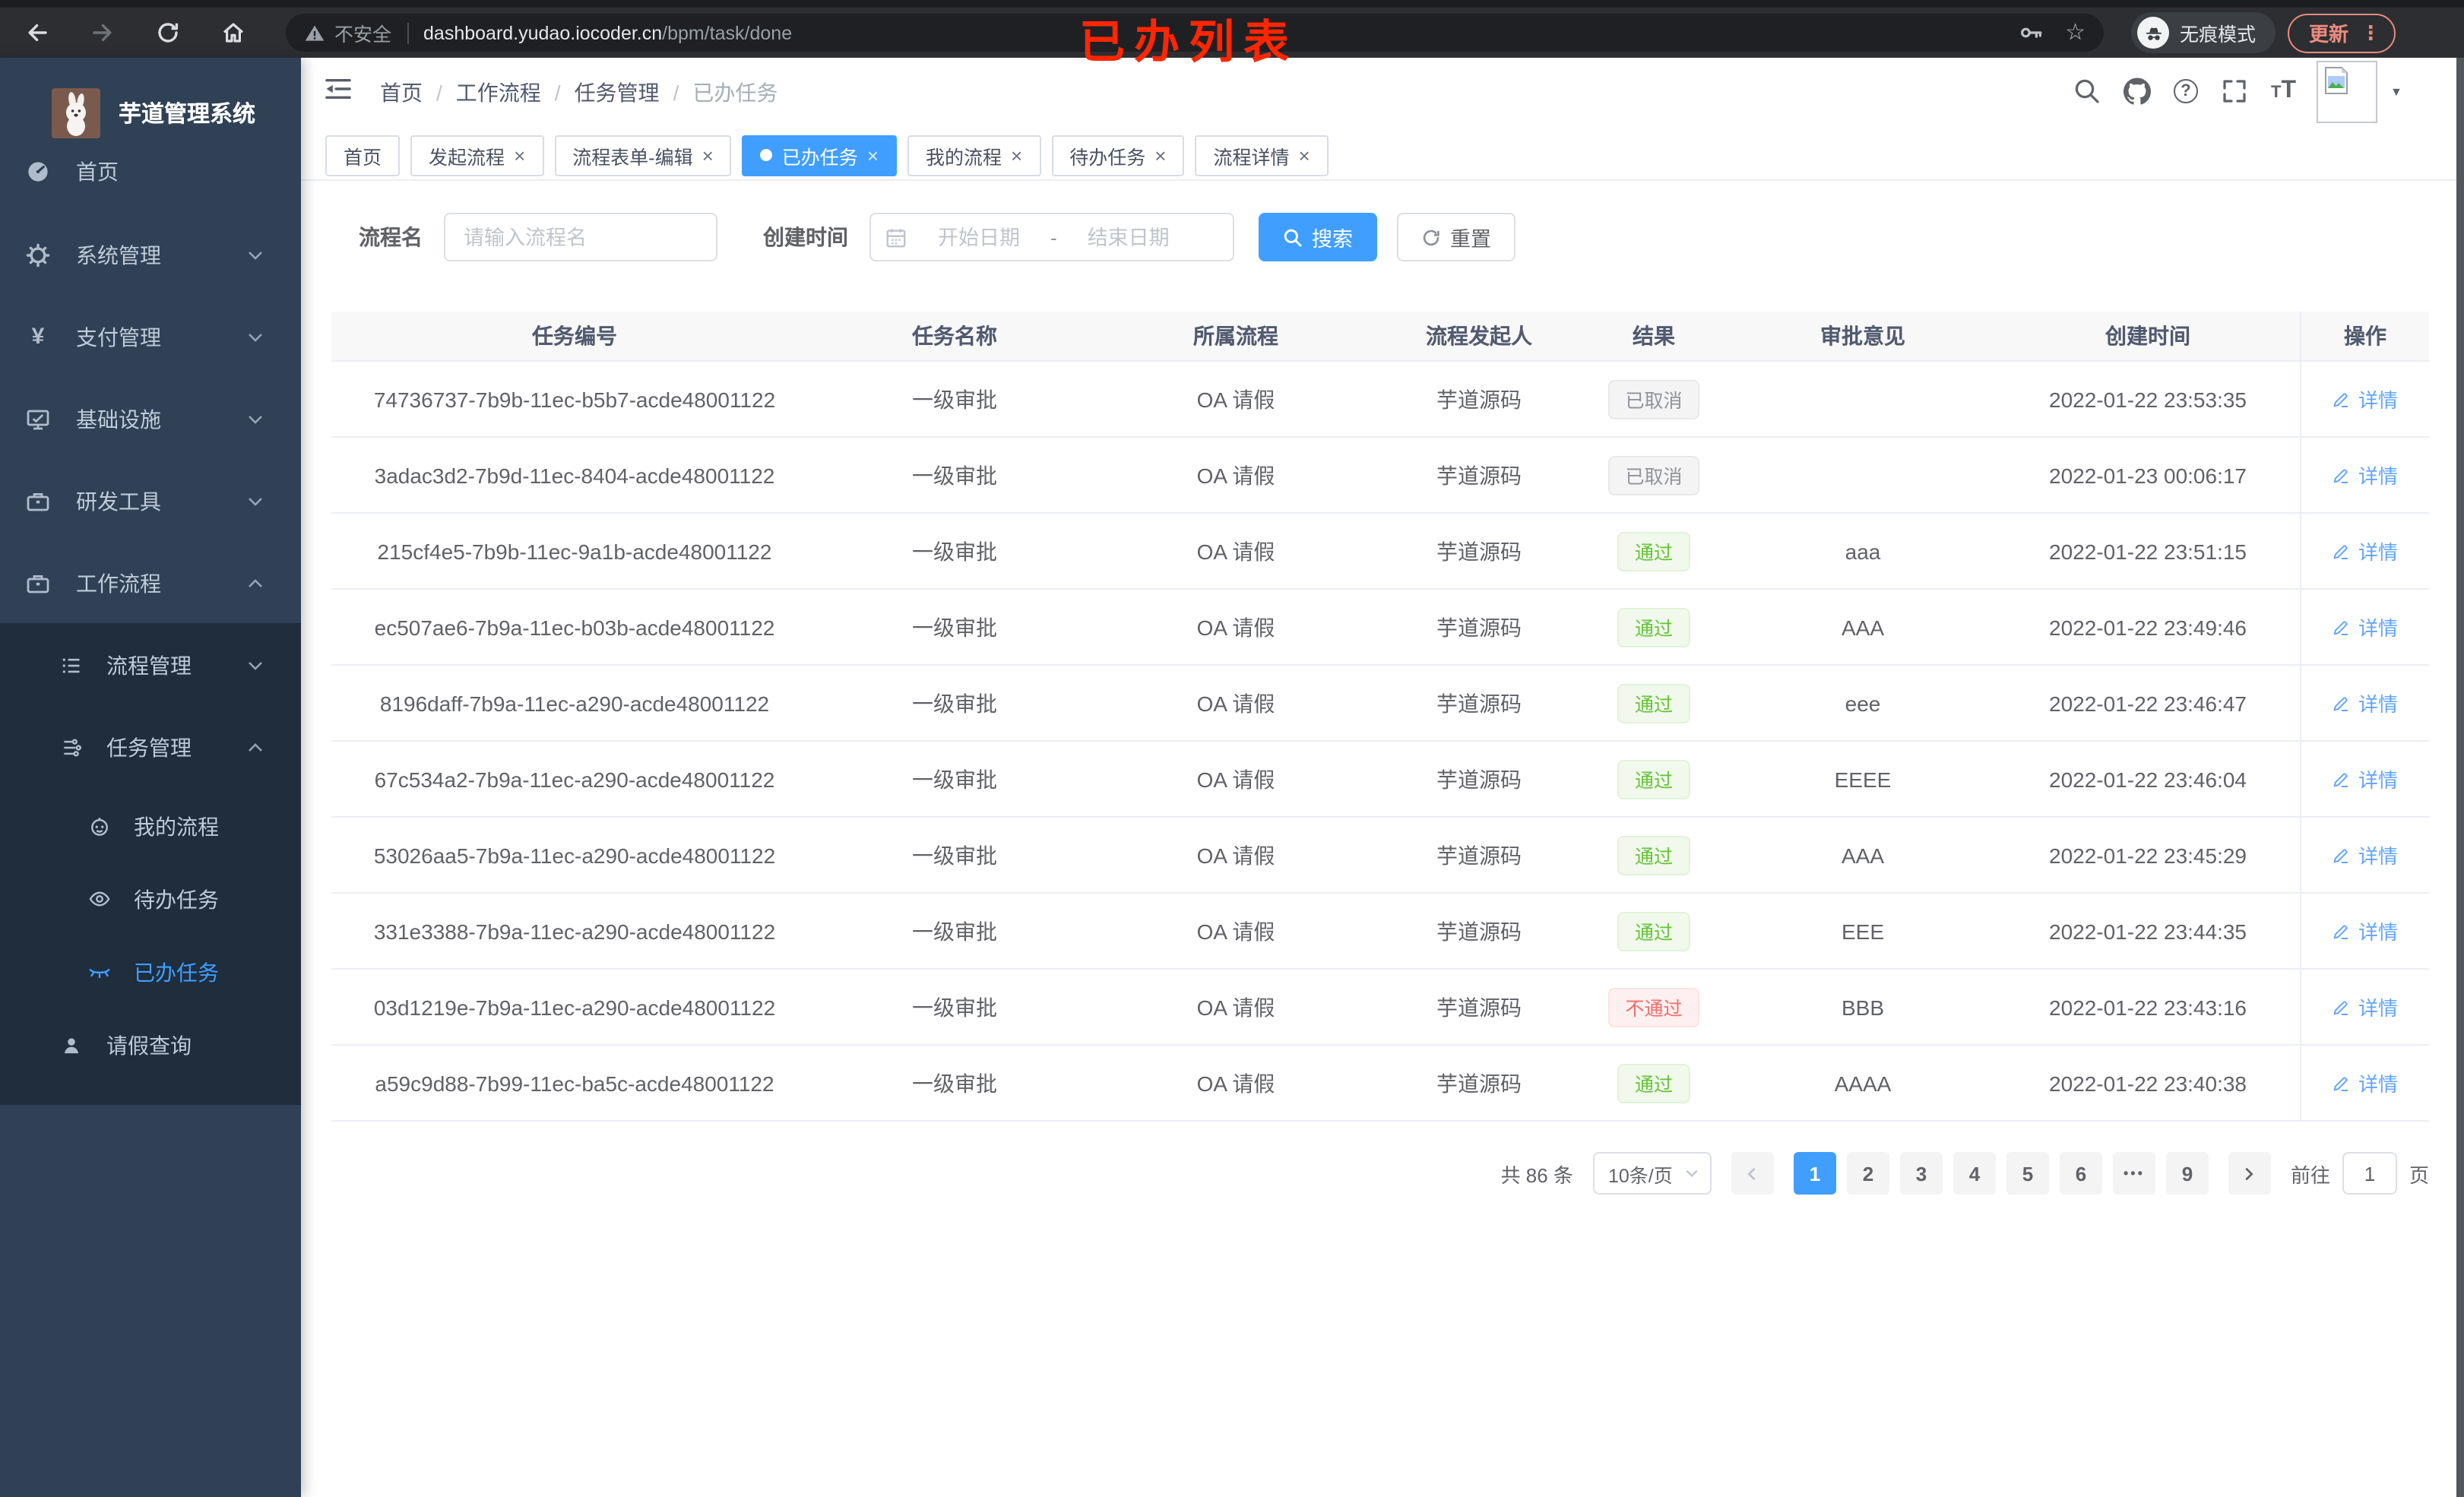  Describe the element at coordinates (979, 237) in the screenshot. I see `start-date-input` at that location.